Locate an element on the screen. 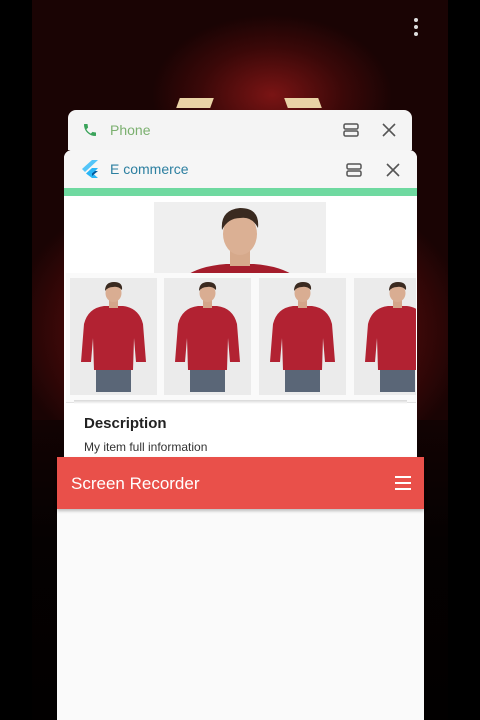  product-thumbnail-strip is located at coordinates (241, 338).